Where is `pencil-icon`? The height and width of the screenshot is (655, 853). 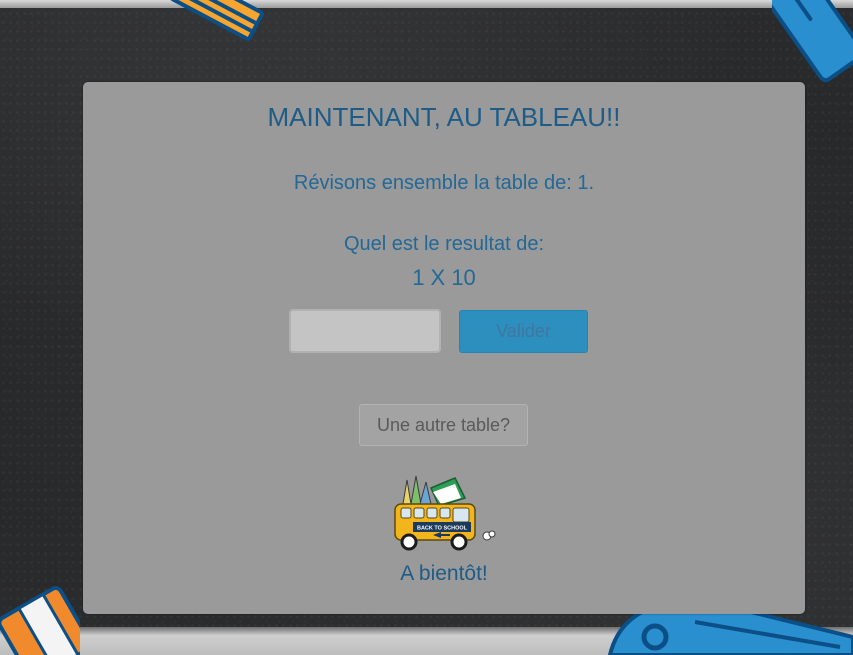 pencil-icon is located at coordinates (217, 20).